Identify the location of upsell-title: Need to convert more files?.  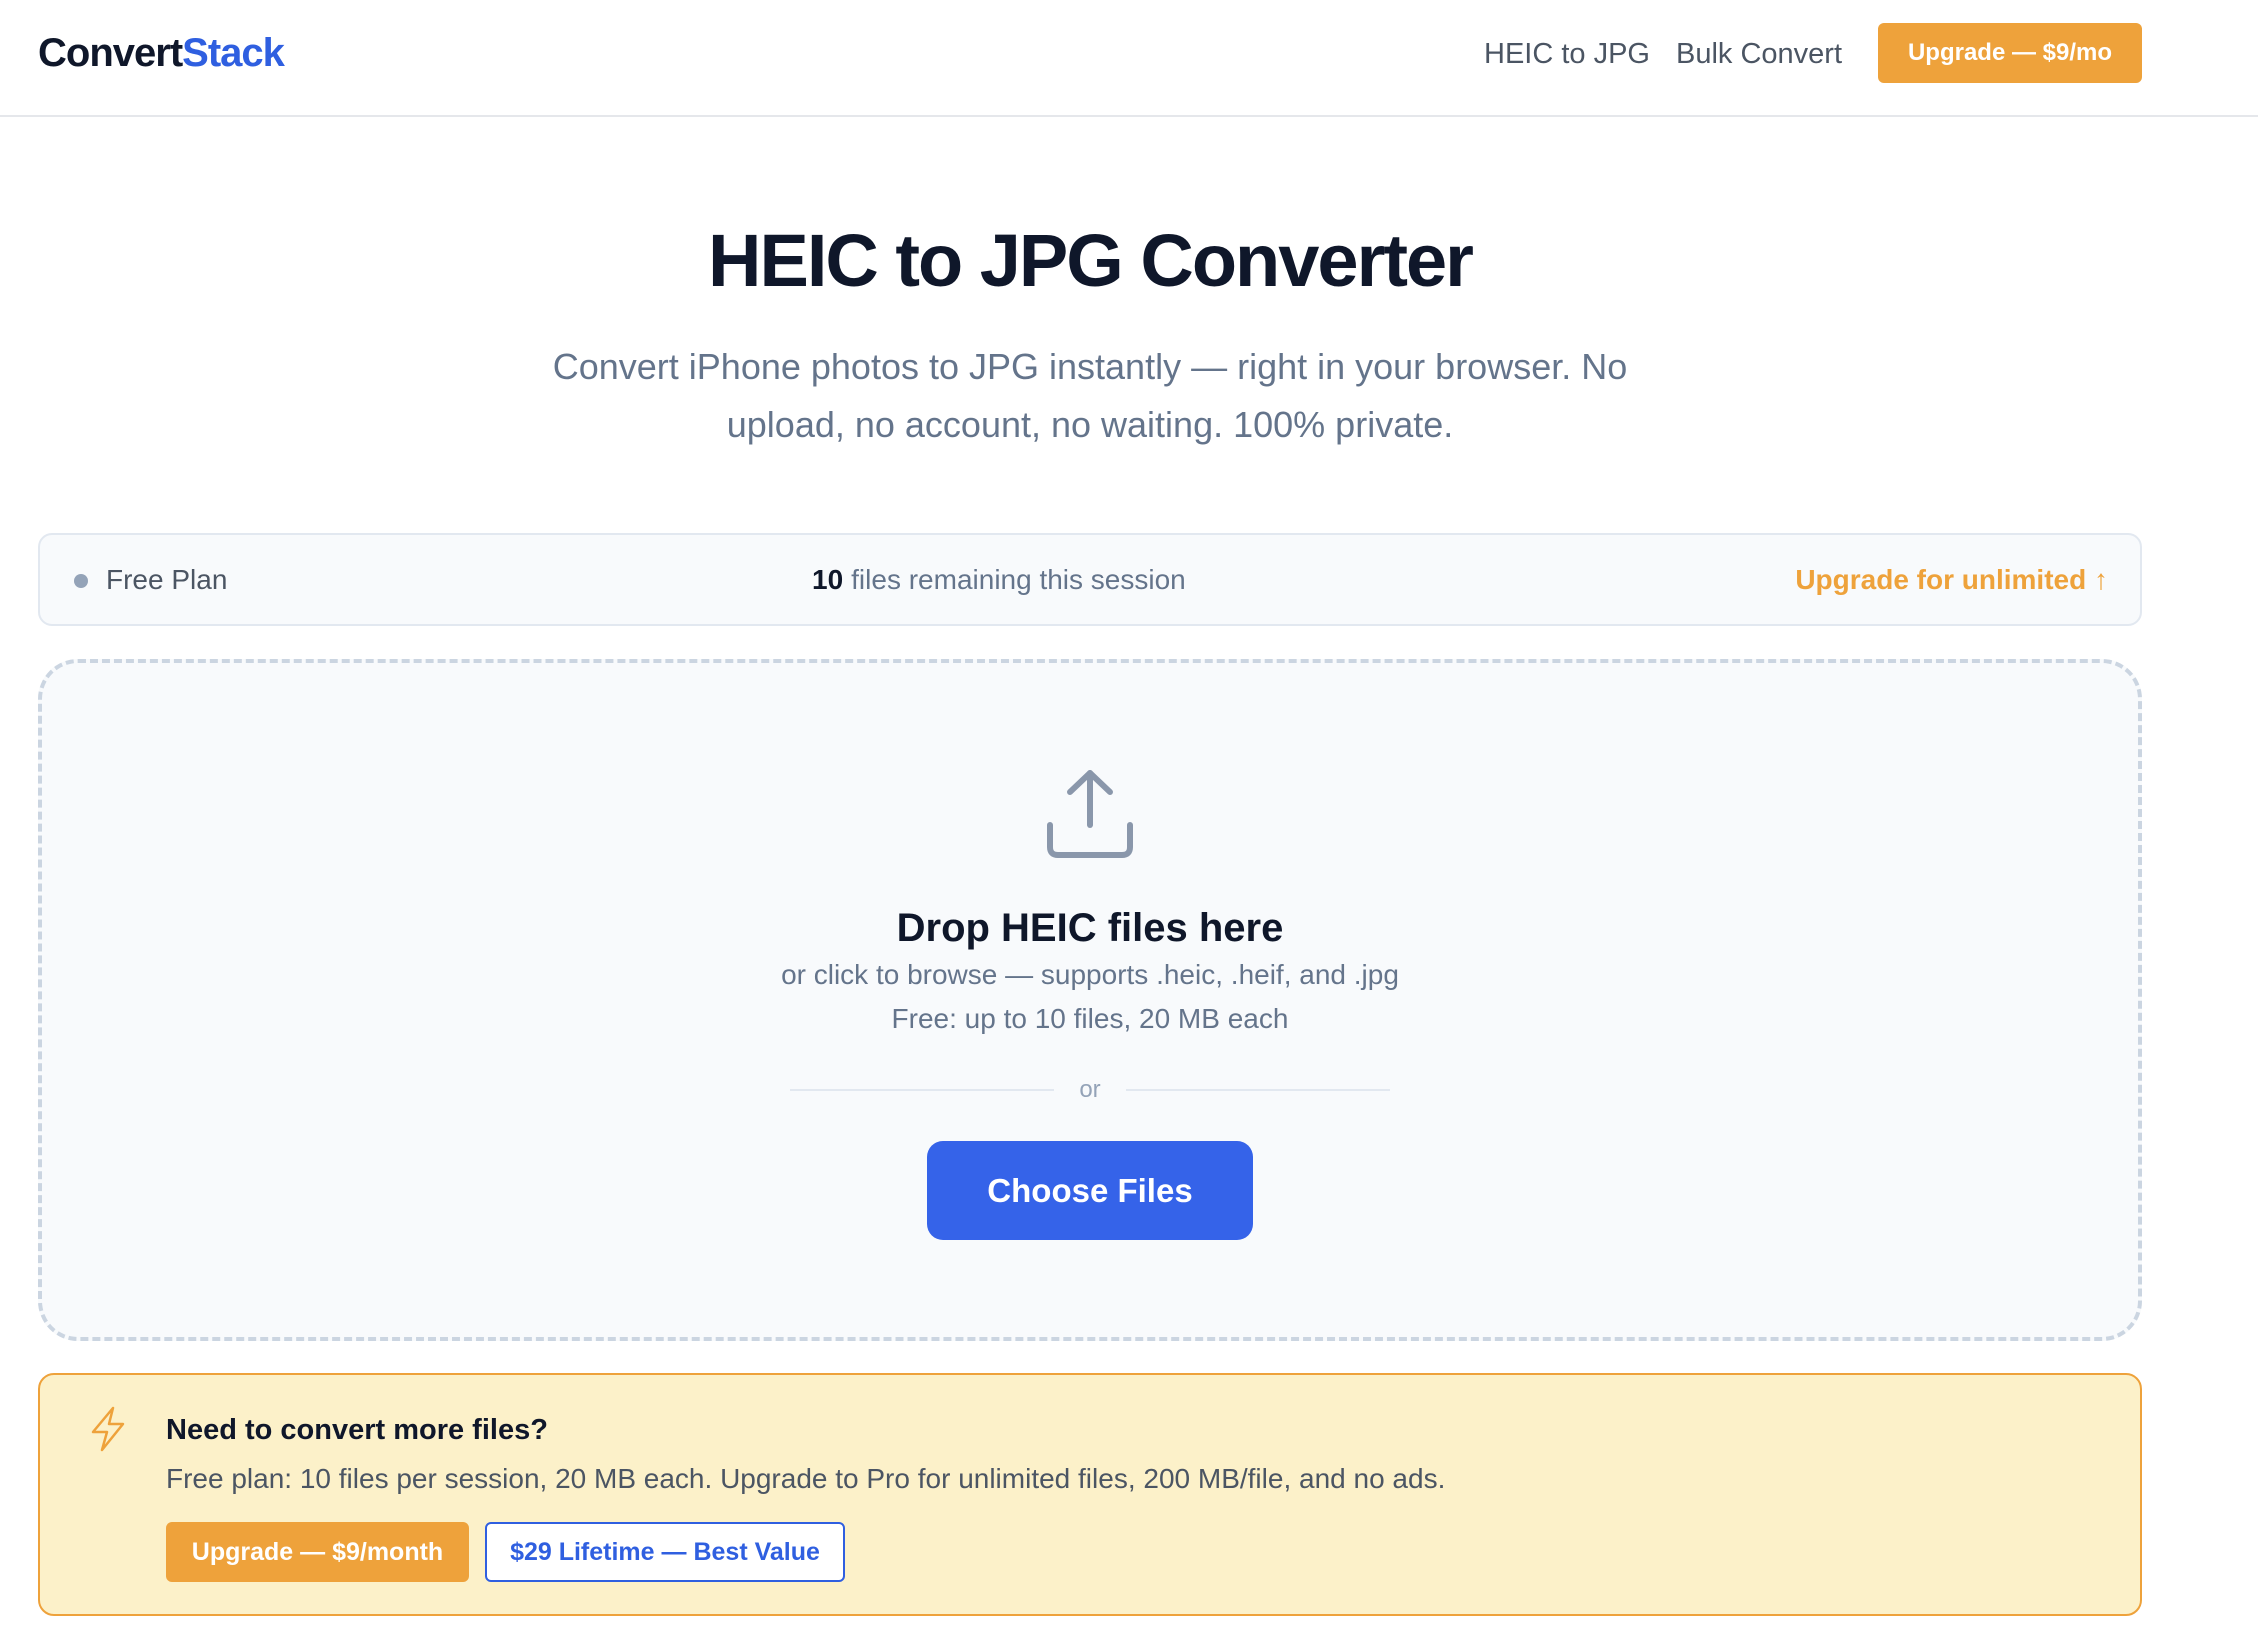
(357, 1430).